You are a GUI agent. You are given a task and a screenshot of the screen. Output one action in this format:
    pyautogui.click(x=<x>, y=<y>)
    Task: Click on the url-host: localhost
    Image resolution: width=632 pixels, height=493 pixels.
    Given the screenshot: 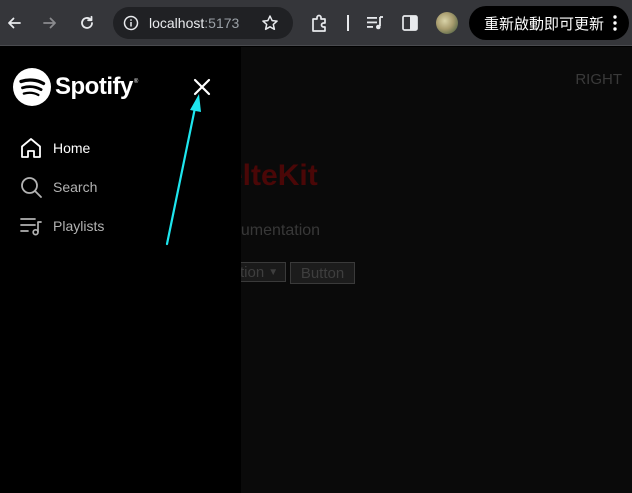 What is the action you would take?
    pyautogui.click(x=177, y=23)
    